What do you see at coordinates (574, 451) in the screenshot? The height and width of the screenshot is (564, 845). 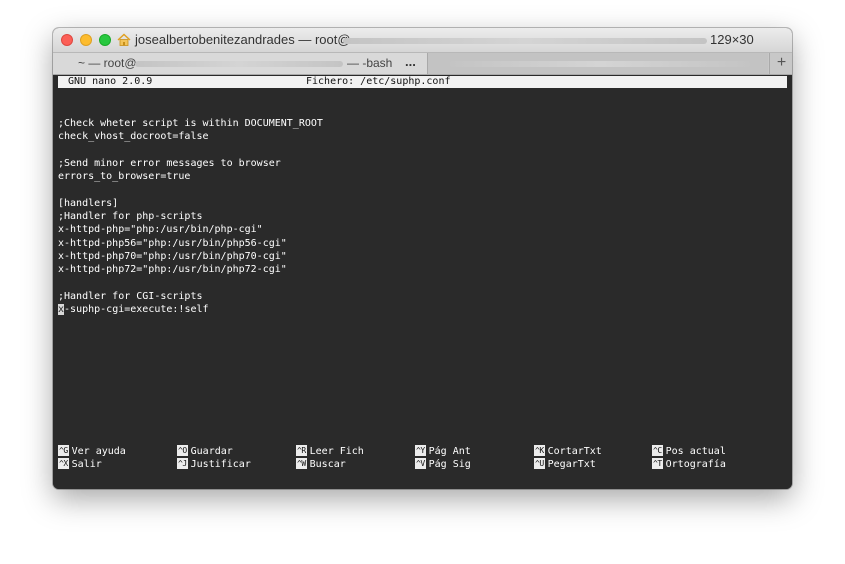 I see `shortcut-label: CortarTxt` at bounding box center [574, 451].